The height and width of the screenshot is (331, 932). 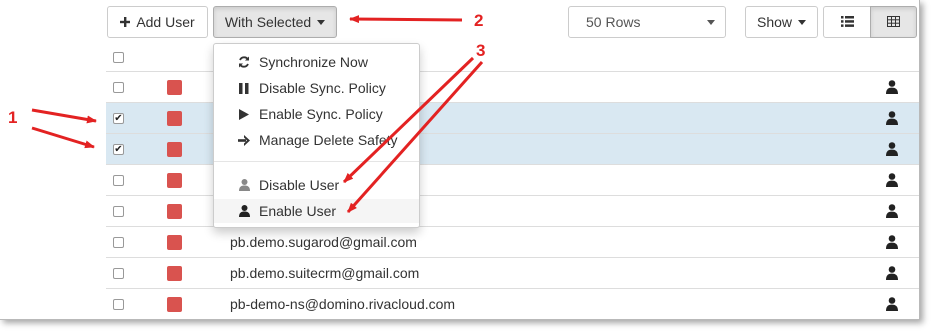 What do you see at coordinates (244, 62) in the screenshot?
I see `refresh-icon` at bounding box center [244, 62].